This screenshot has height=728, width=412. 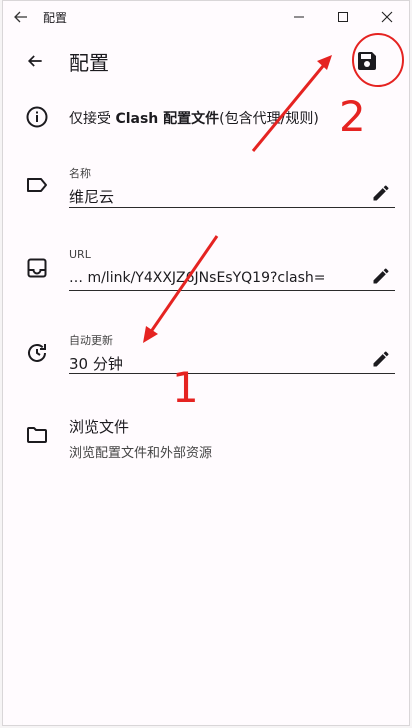 What do you see at coordinates (232, 373) in the screenshot?
I see `auto-update-underline` at bounding box center [232, 373].